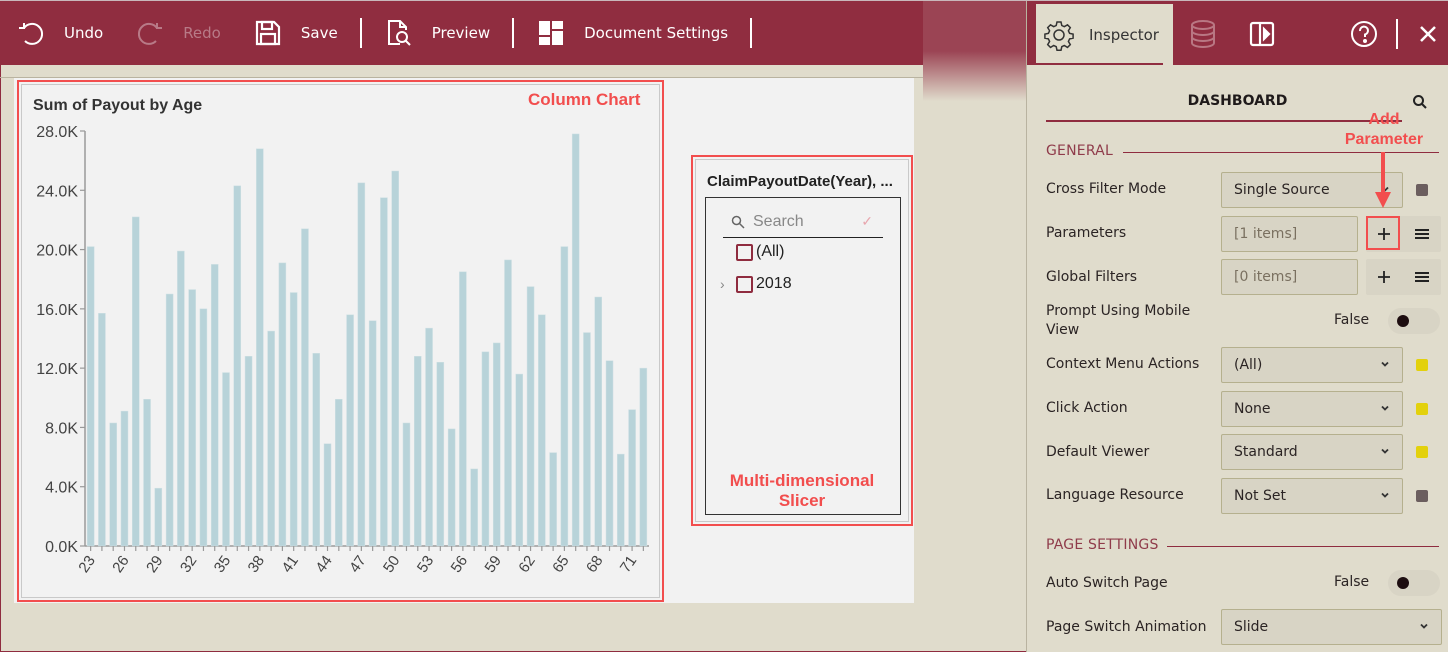  I want to click on chevron-right-icon: ›, so click(728, 284).